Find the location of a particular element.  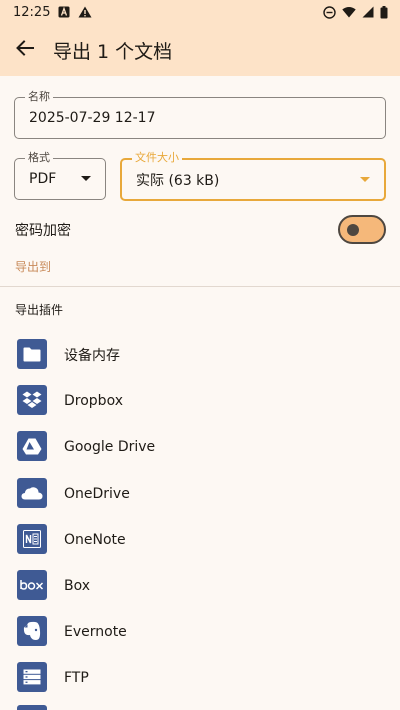

plugin-item-dropbox: Dropbox is located at coordinates (200, 401).